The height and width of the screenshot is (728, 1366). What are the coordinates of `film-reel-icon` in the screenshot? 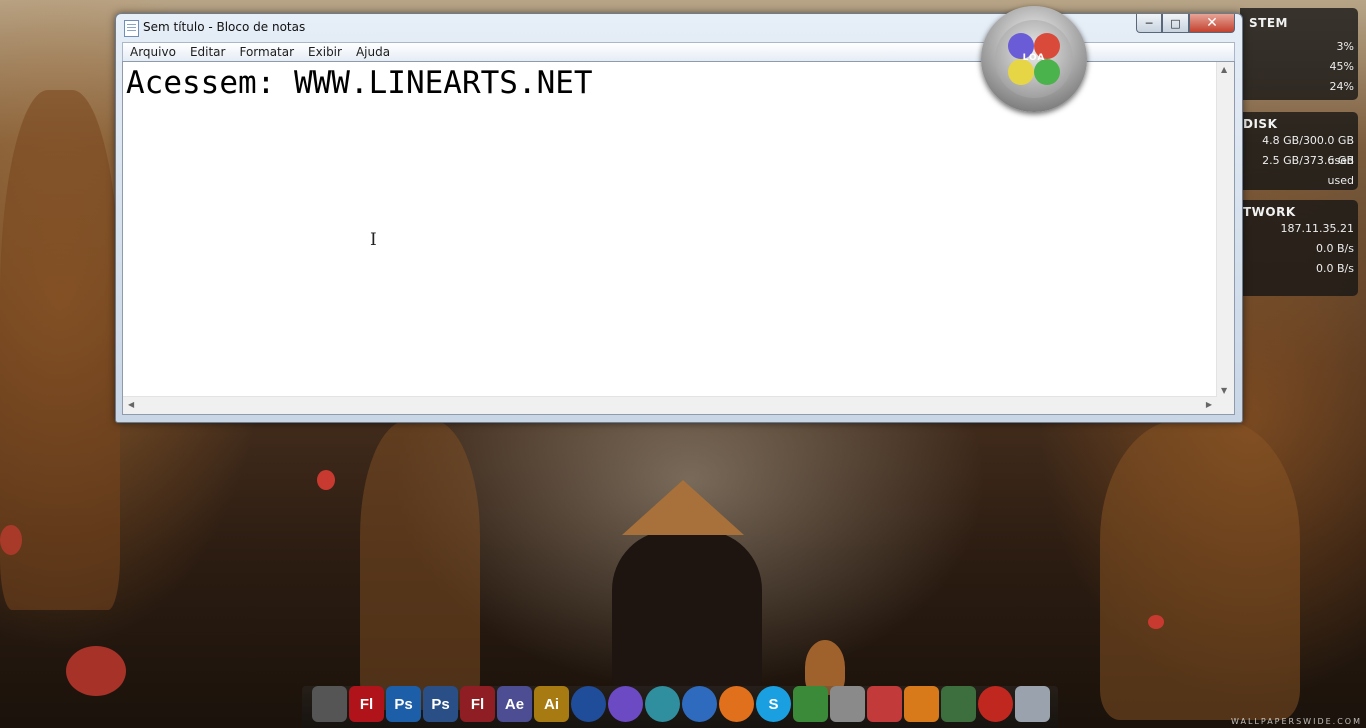 It's located at (699, 704).